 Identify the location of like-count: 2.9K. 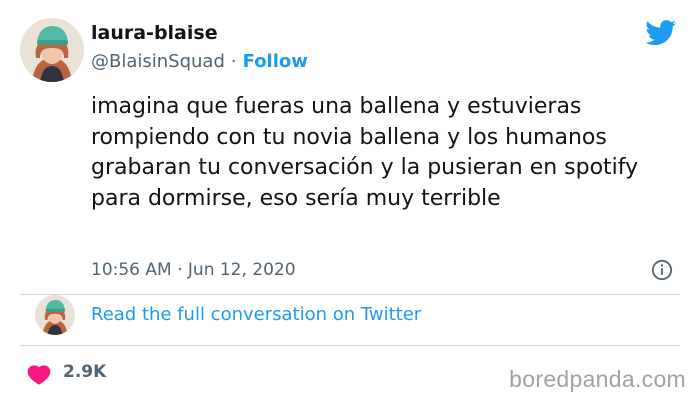
(84, 372).